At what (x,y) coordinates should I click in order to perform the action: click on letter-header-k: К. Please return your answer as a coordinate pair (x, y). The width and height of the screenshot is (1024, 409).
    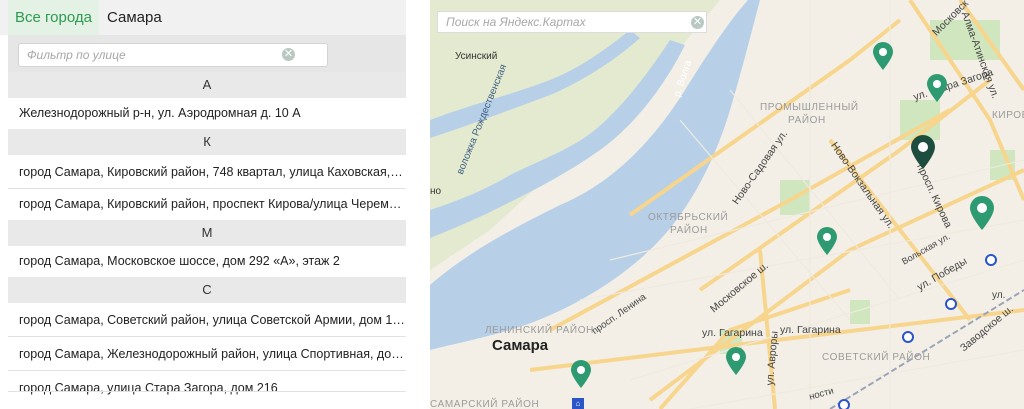
    Looking at the image, I should click on (207, 142).